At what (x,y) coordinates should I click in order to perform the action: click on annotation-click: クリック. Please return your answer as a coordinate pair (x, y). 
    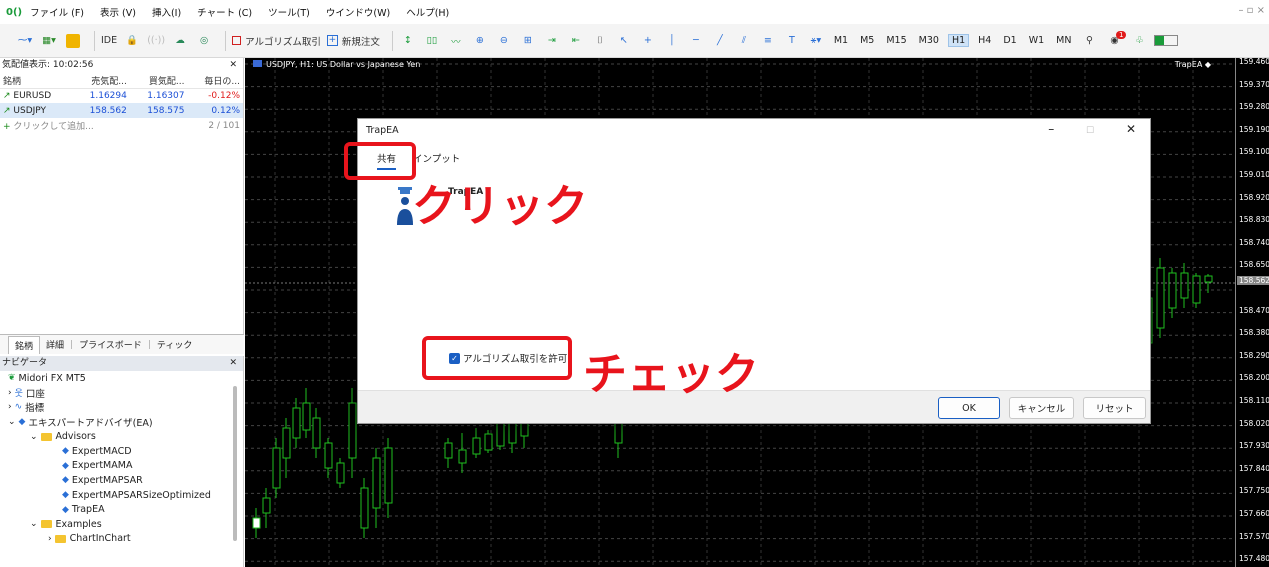
    Looking at the image, I should click on (500, 206).